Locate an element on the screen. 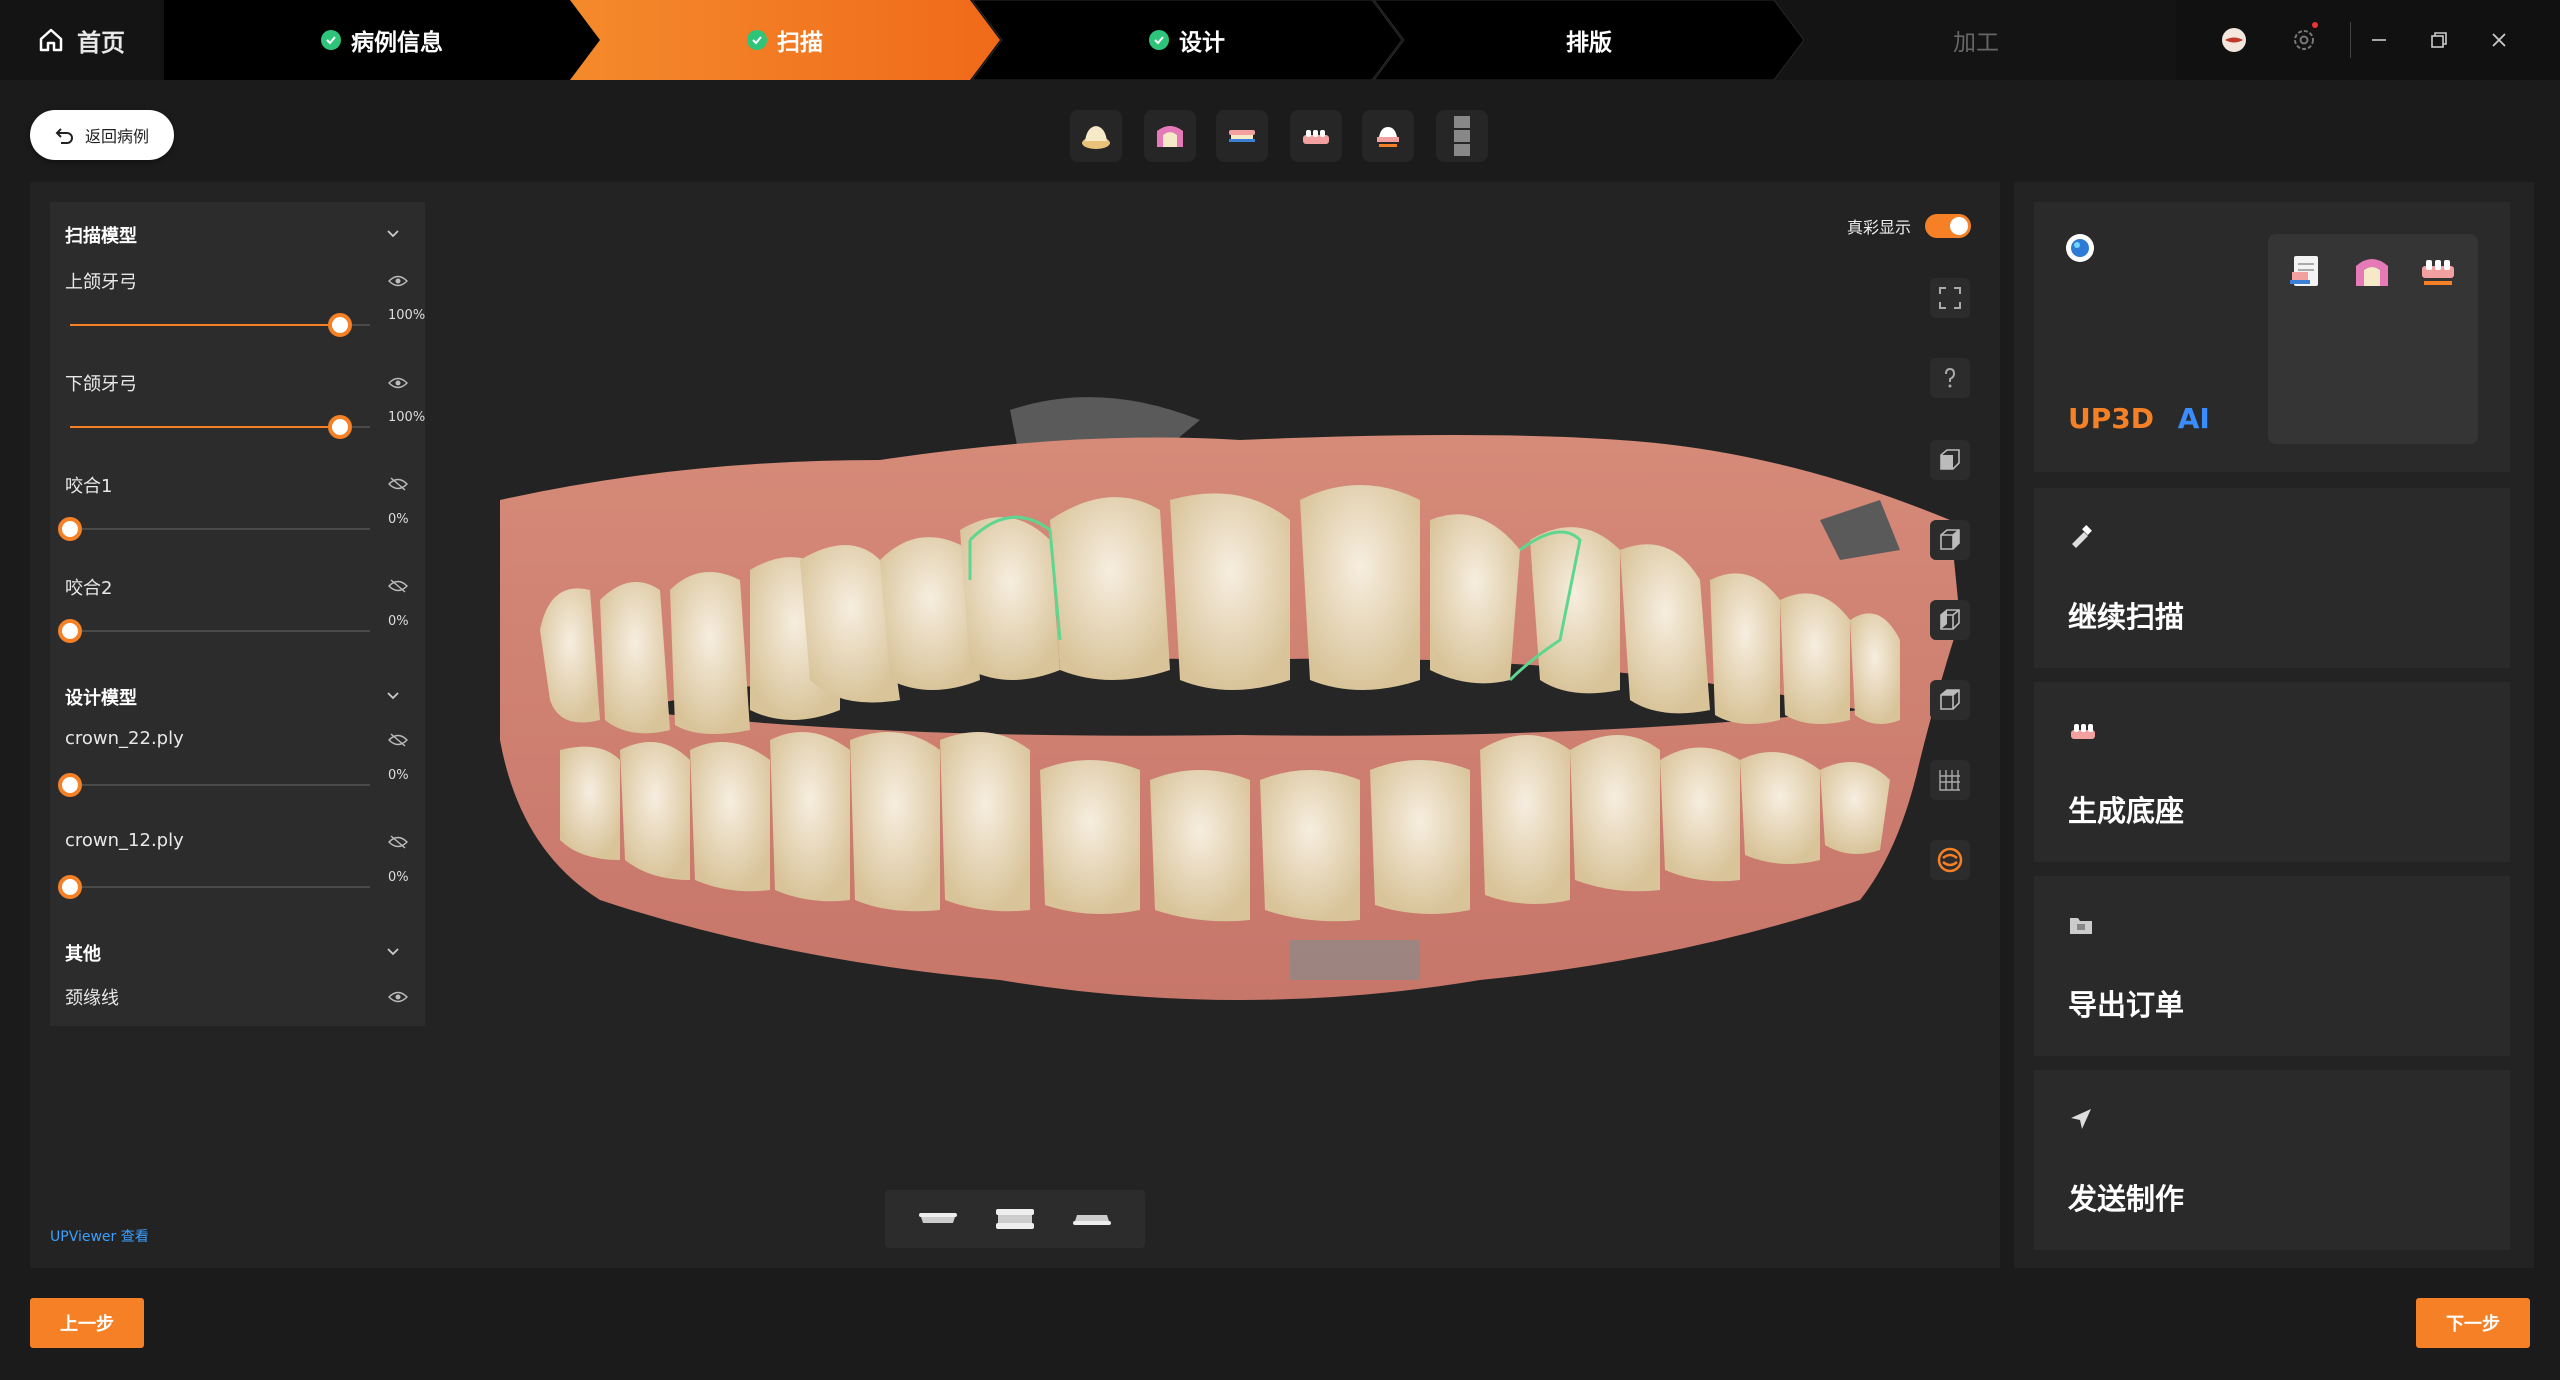 Image resolution: width=2560 pixels, height=1380 pixels. crown-tool-button is located at coordinates (1096, 136).